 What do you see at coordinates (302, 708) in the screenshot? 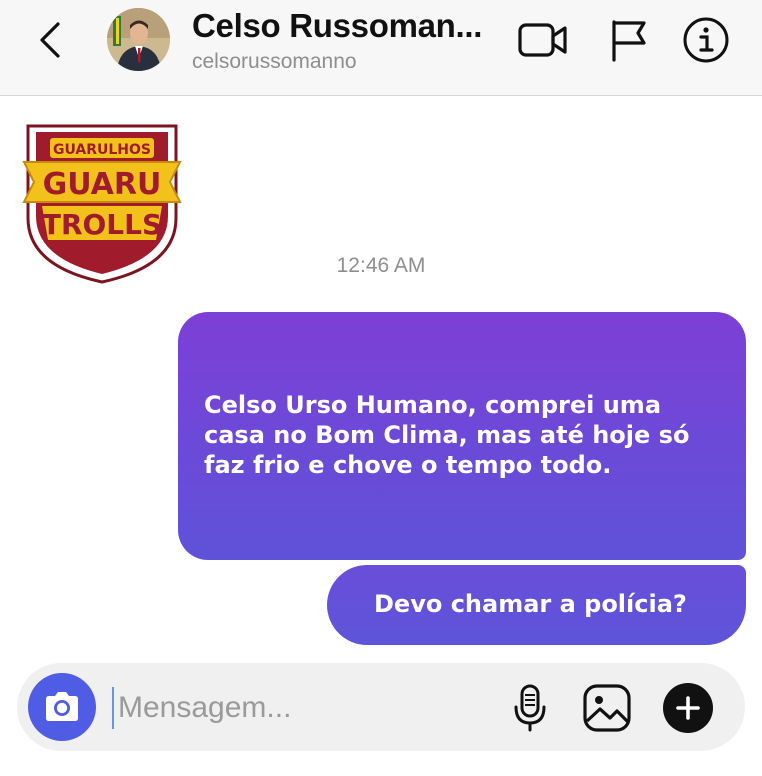
I see `message-input` at bounding box center [302, 708].